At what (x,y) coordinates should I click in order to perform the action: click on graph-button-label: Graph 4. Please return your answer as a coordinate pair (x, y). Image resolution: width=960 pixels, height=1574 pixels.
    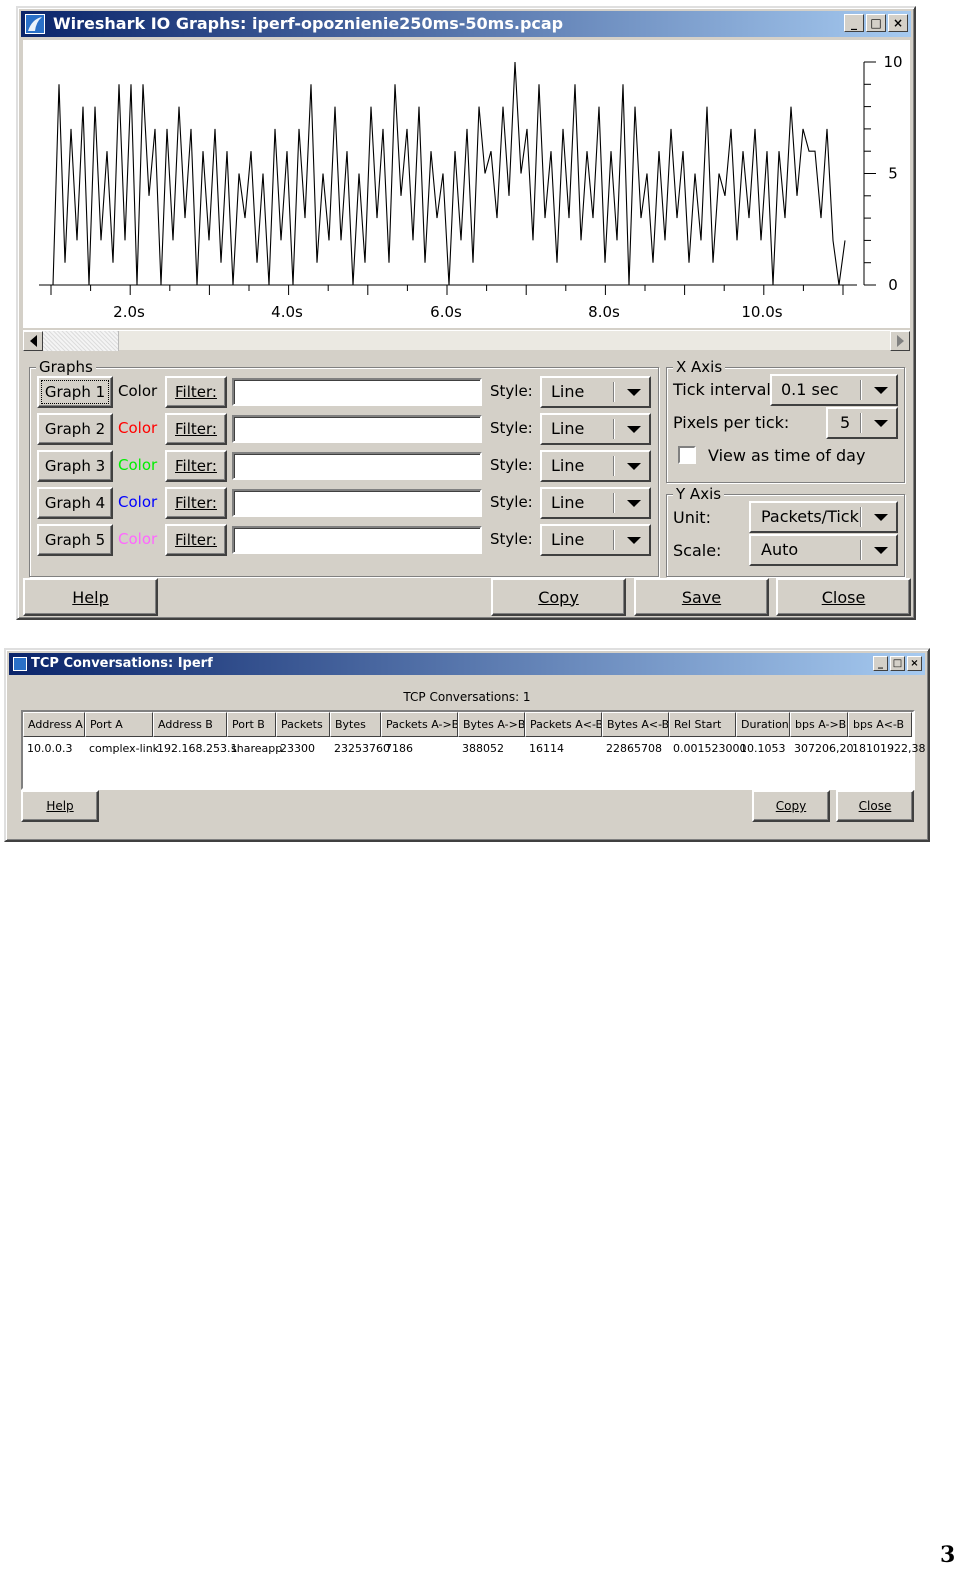
    Looking at the image, I should click on (75, 503).